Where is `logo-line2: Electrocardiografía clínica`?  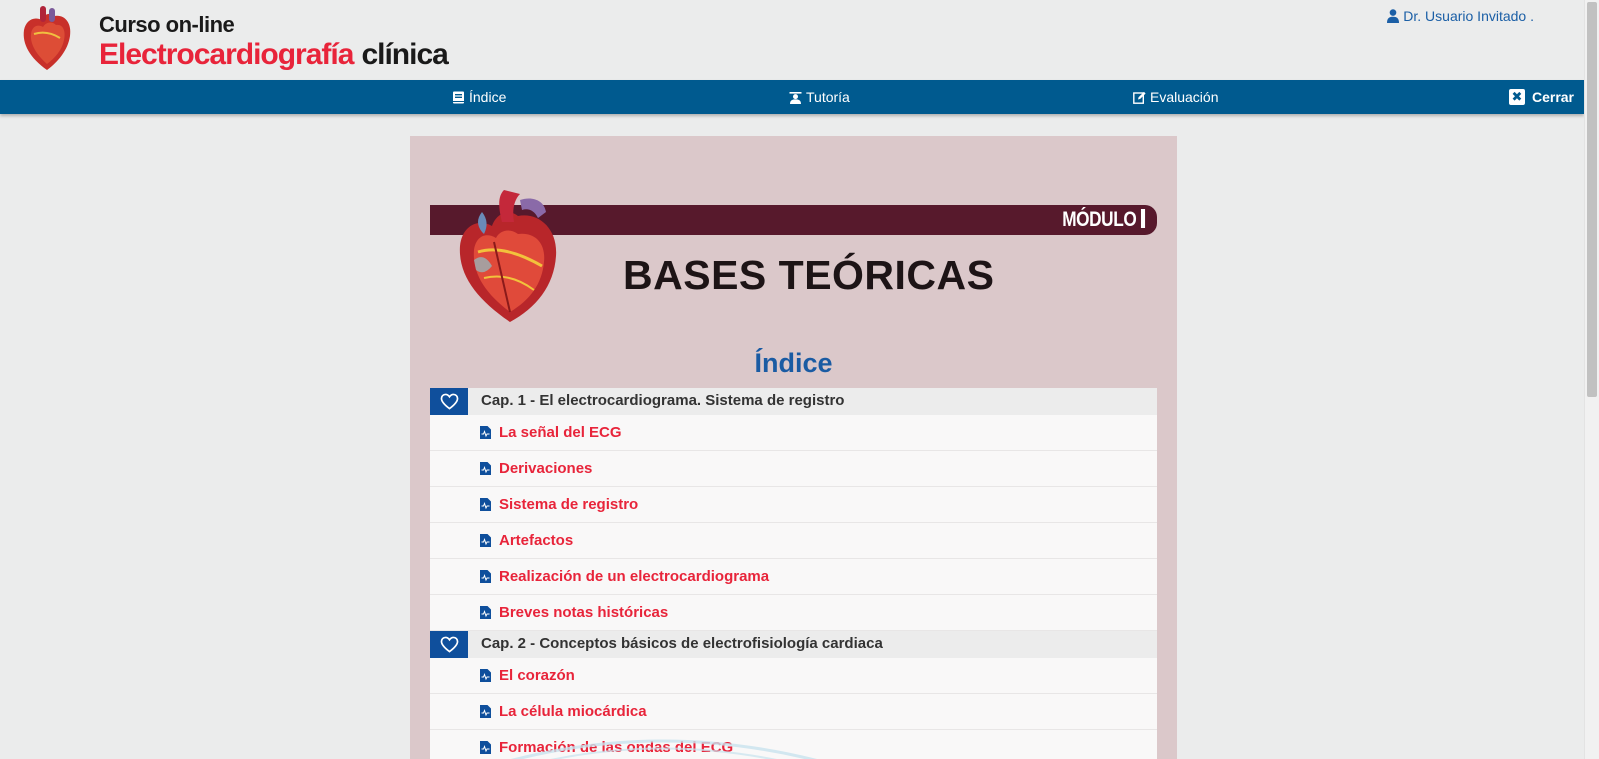 logo-line2: Electrocardiografía clínica is located at coordinates (274, 55).